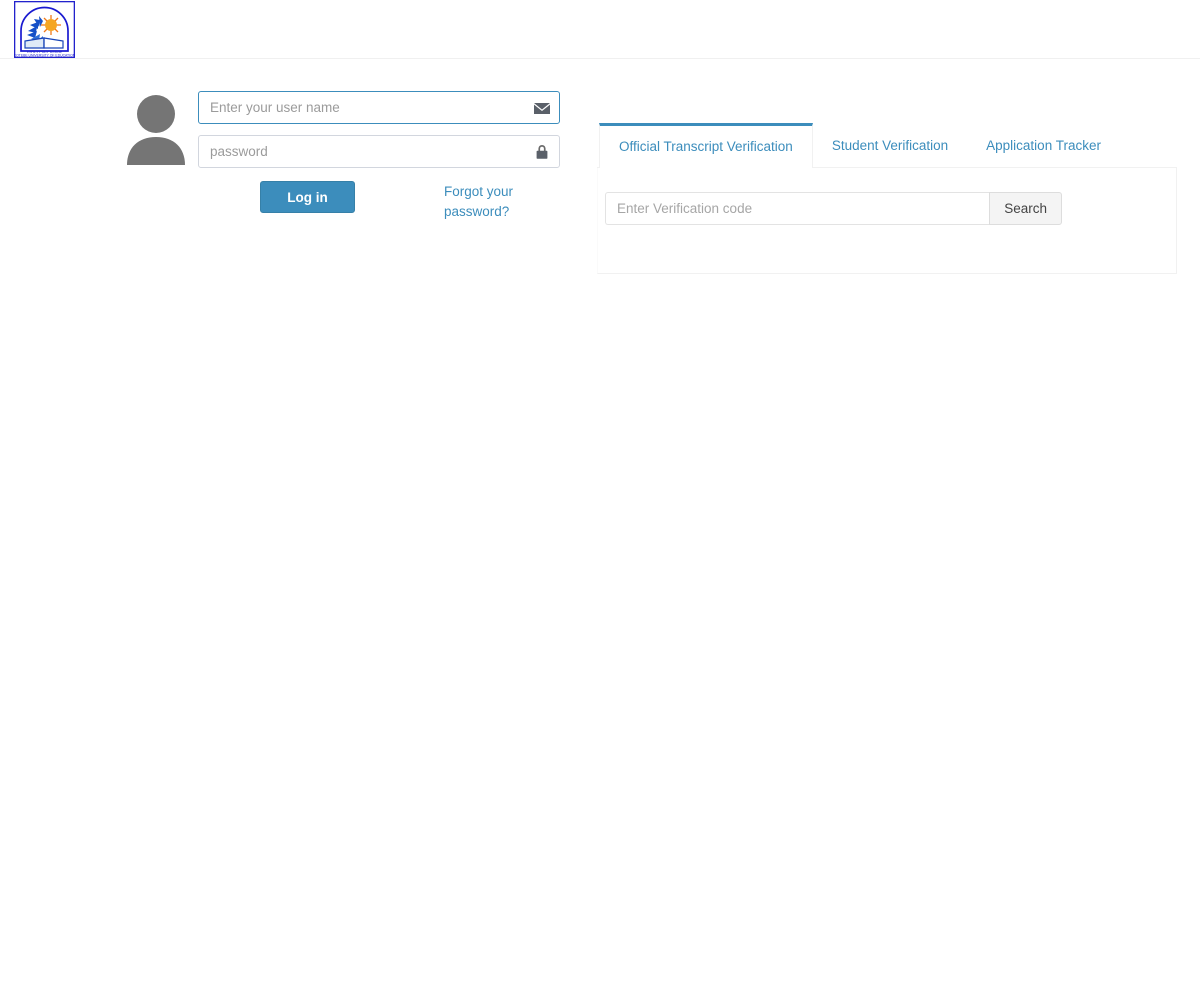 This screenshot has width=1200, height=1001. What do you see at coordinates (44, 56) in the screenshot?
I see `logo-english-line: KOTEBE UNIVERSITY OF EDUCATION` at bounding box center [44, 56].